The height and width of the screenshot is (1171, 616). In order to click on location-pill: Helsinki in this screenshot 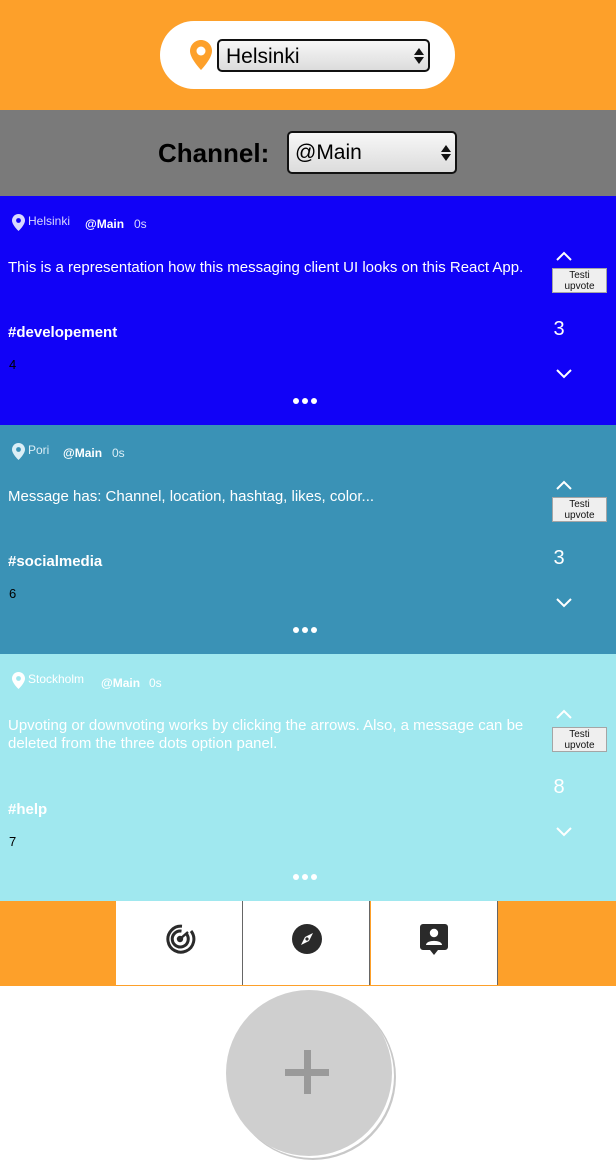, I will do `click(307, 55)`.